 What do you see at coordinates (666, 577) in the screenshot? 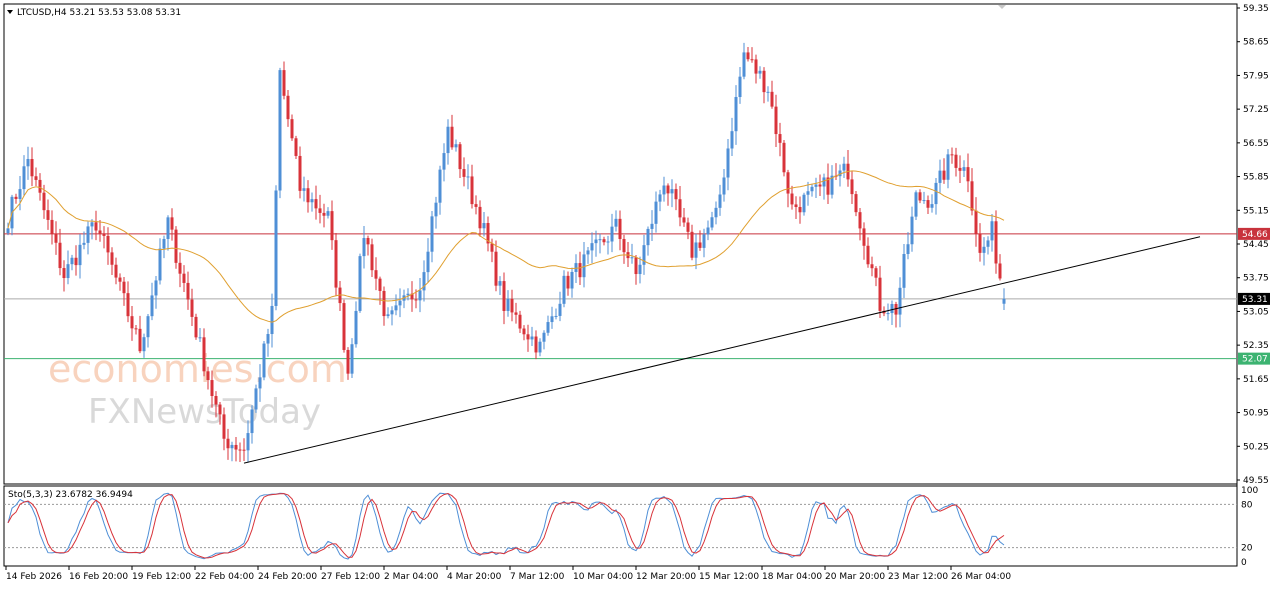
I see `x-tick-label: 12 Mar 20:00` at bounding box center [666, 577].